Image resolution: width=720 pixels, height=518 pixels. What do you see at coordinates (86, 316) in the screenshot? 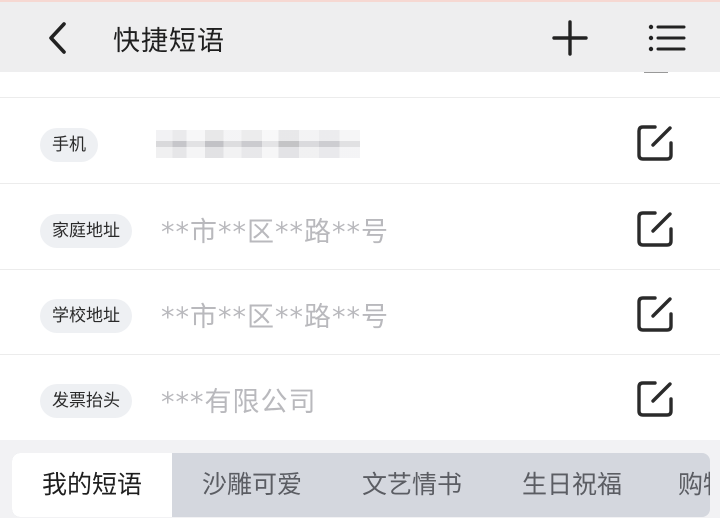
I see `phrase-tag: 学校地址` at bounding box center [86, 316].